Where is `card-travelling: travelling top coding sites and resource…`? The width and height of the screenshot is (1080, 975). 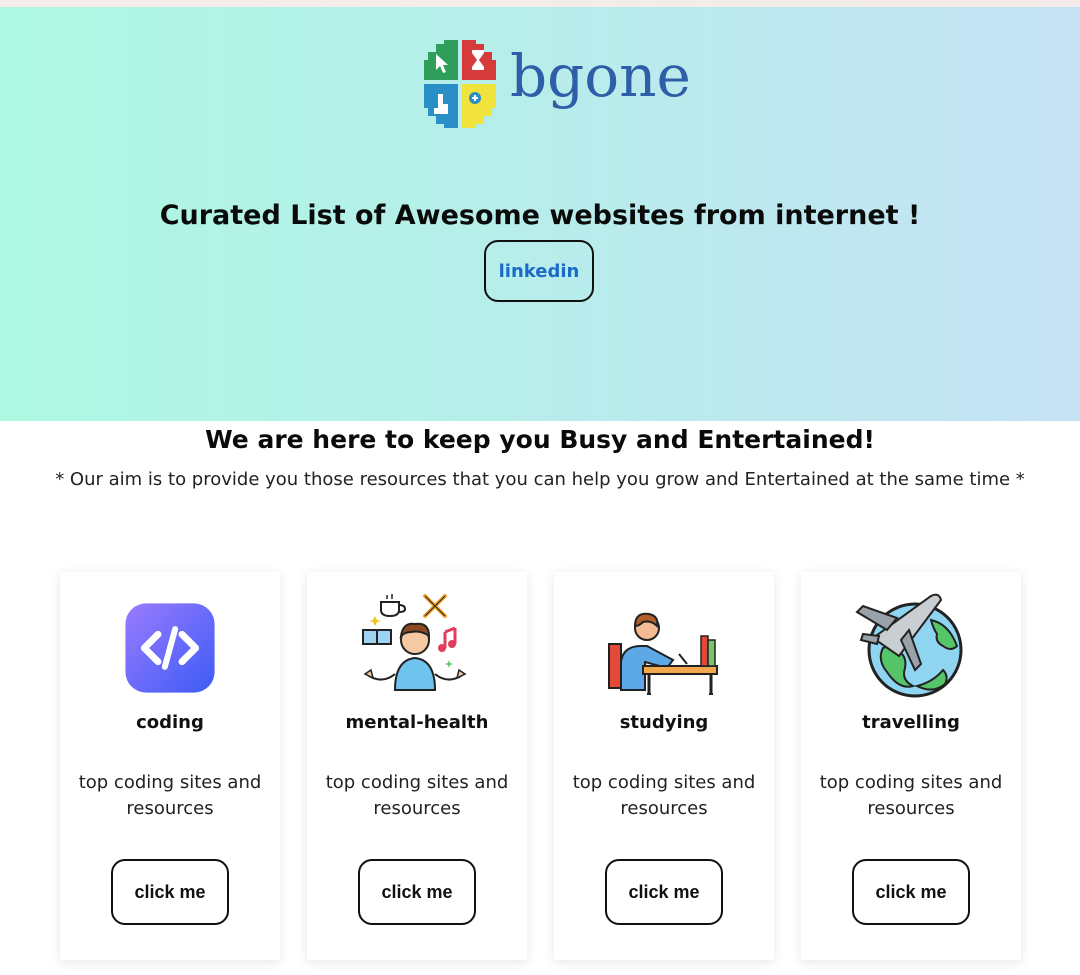
card-travelling: travelling top coding sites and resource… is located at coordinates (911, 766).